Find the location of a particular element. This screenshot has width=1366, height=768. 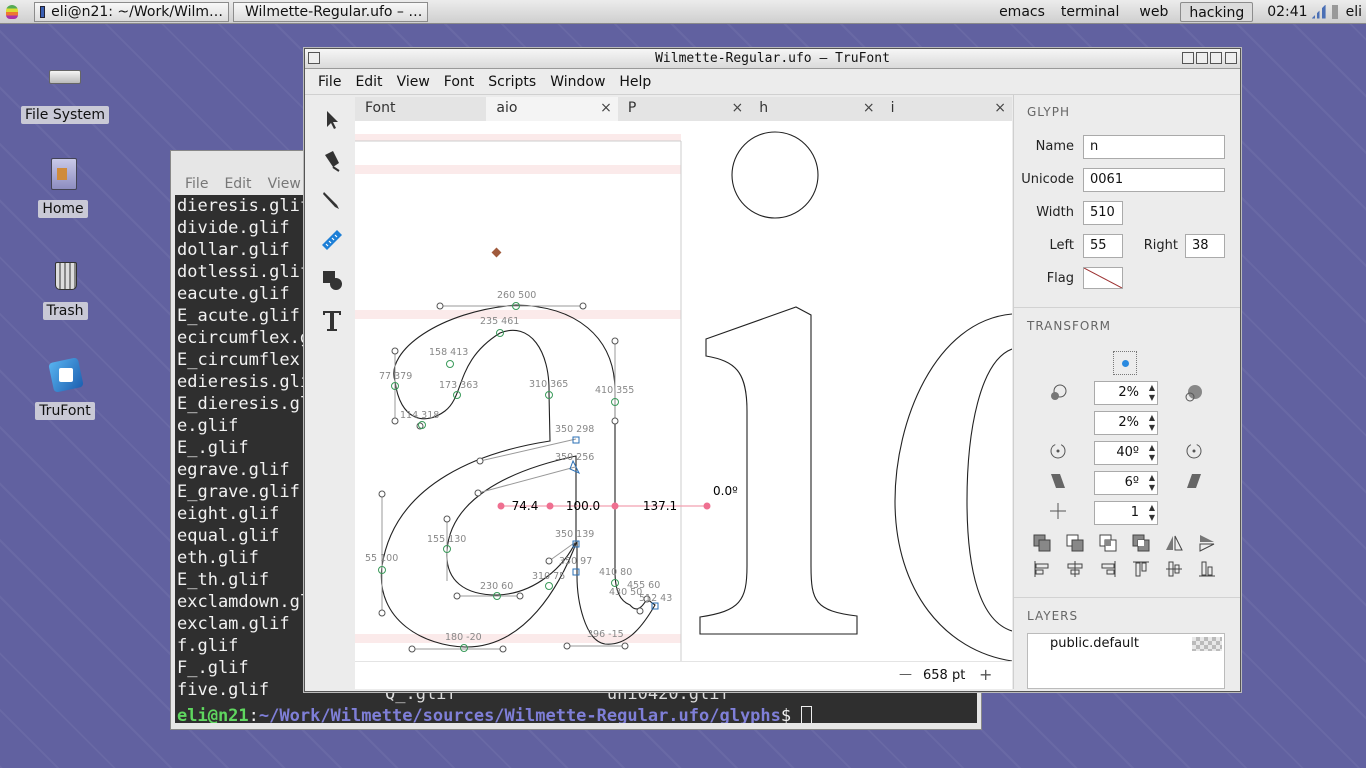

terminal-menu-edit: Edit is located at coordinates (237, 184).